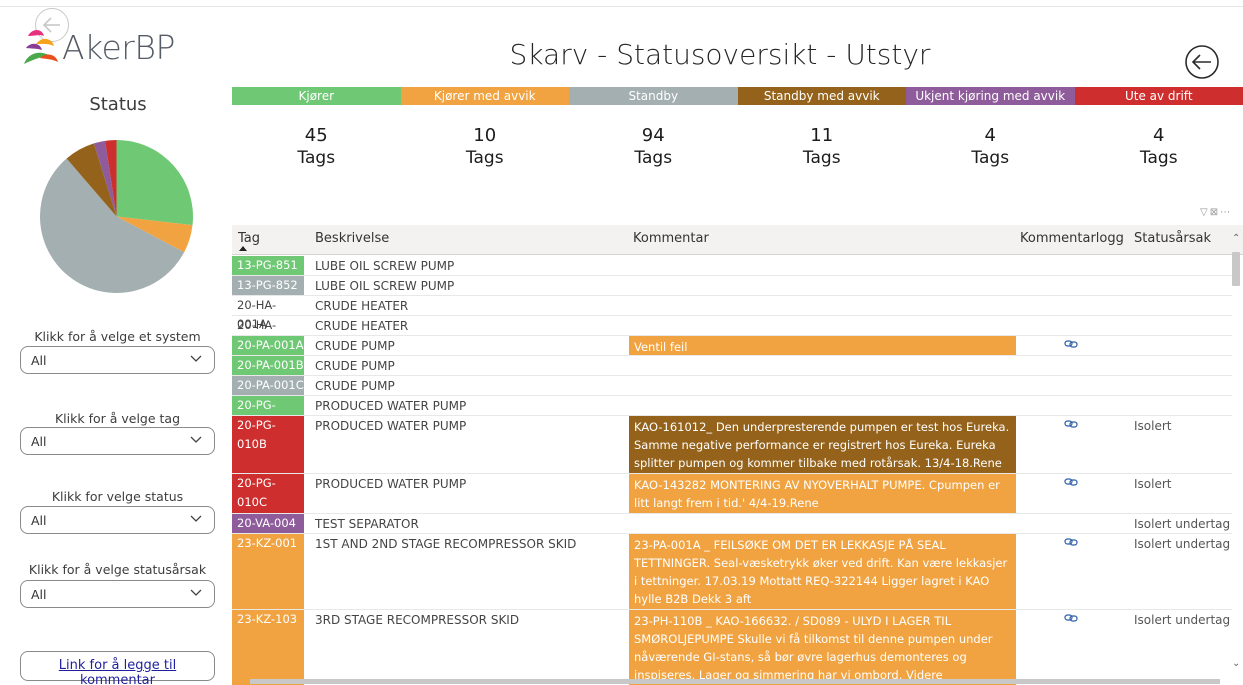 The width and height of the screenshot is (1243, 685). I want to click on table-vertical-scrollbar: ⌃ ⌄, so click(1236, 455).